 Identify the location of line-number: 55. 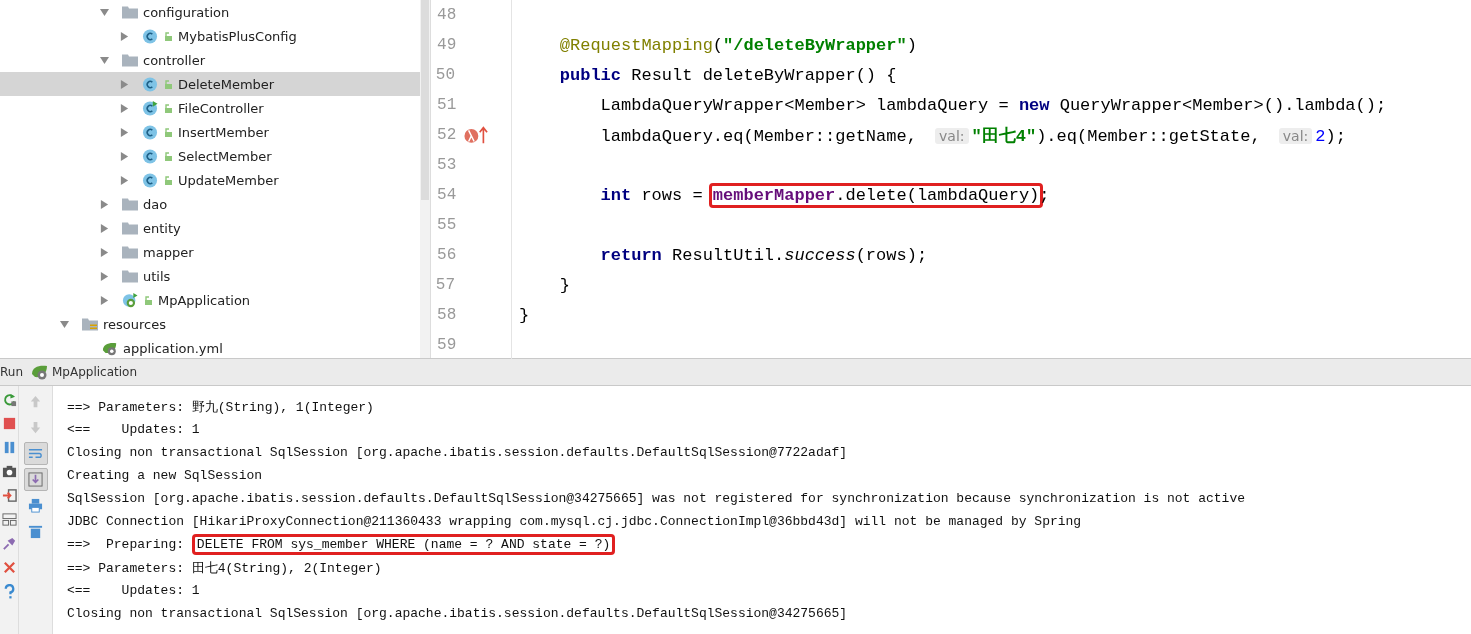
(446, 225).